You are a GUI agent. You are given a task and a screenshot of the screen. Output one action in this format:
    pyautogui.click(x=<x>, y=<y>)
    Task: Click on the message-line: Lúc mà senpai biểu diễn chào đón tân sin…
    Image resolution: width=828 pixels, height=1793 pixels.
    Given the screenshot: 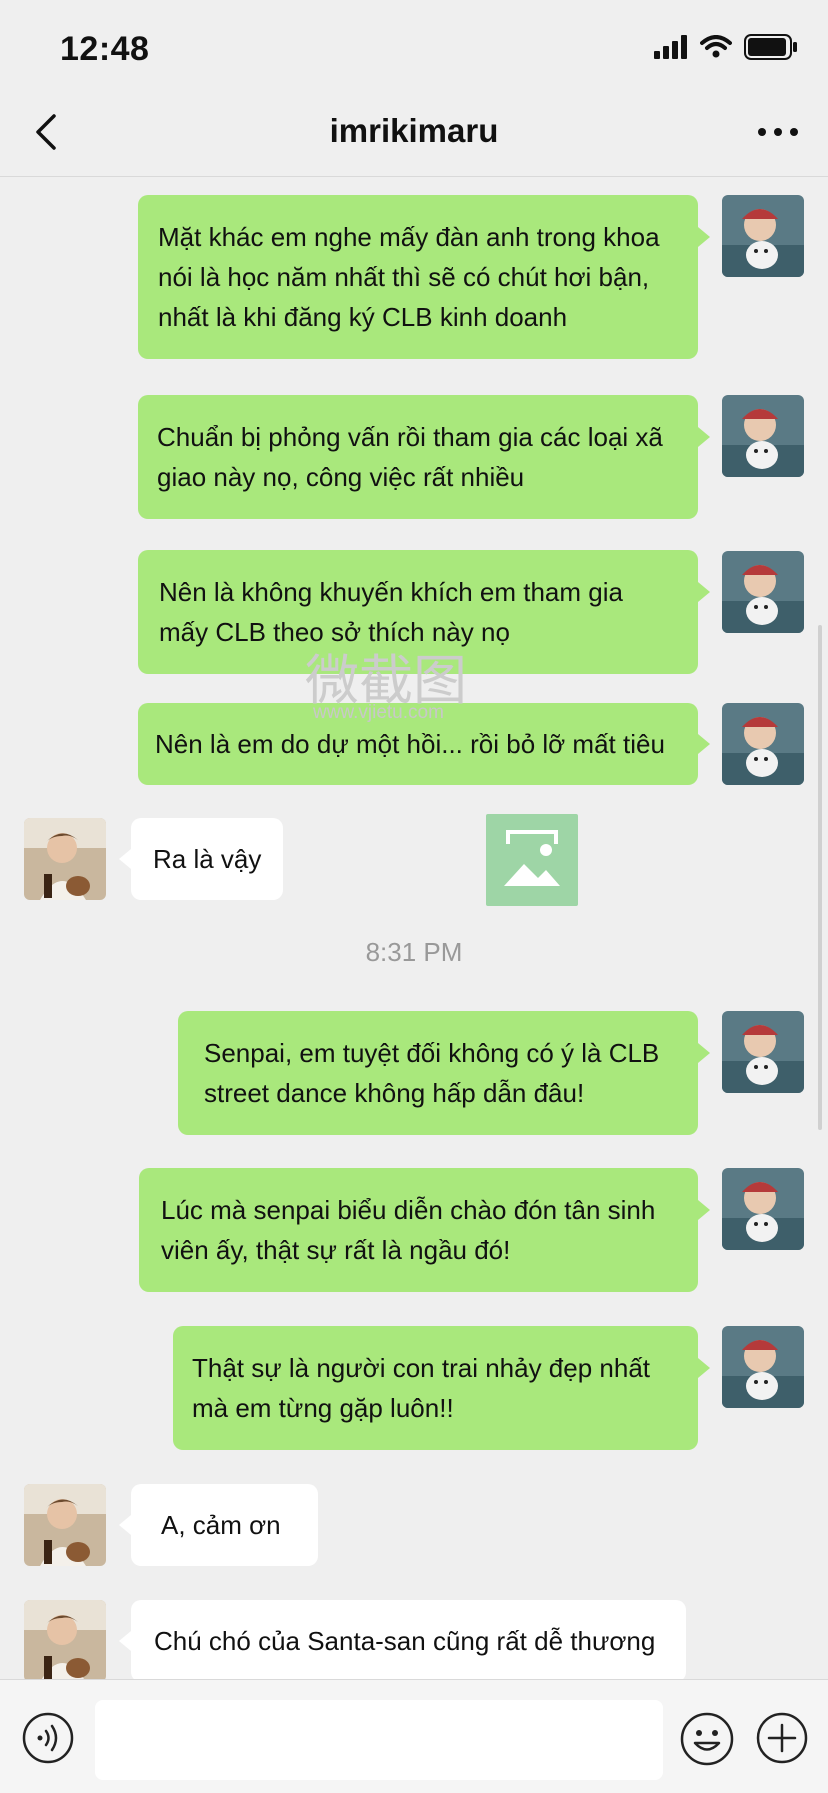 What is the action you would take?
    pyautogui.click(x=408, y=1210)
    